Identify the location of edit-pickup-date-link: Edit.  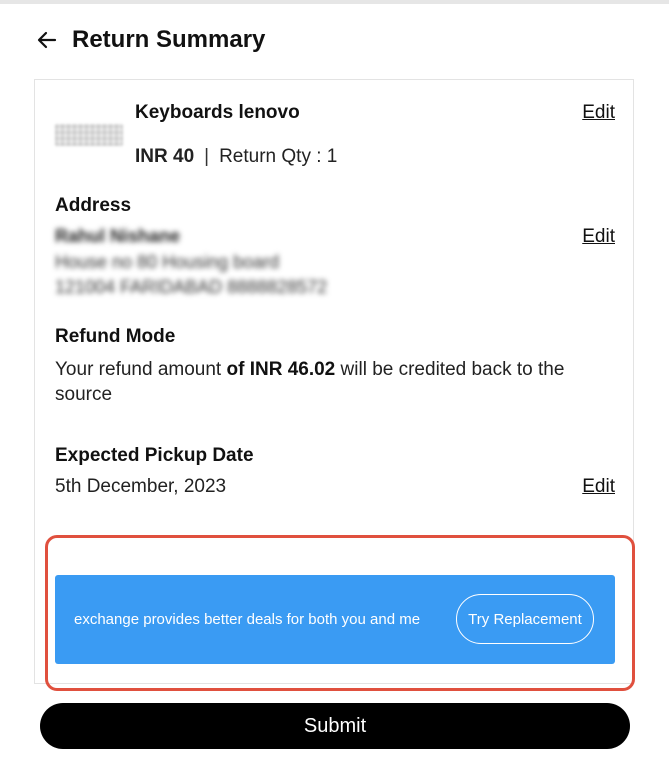
(598, 487).